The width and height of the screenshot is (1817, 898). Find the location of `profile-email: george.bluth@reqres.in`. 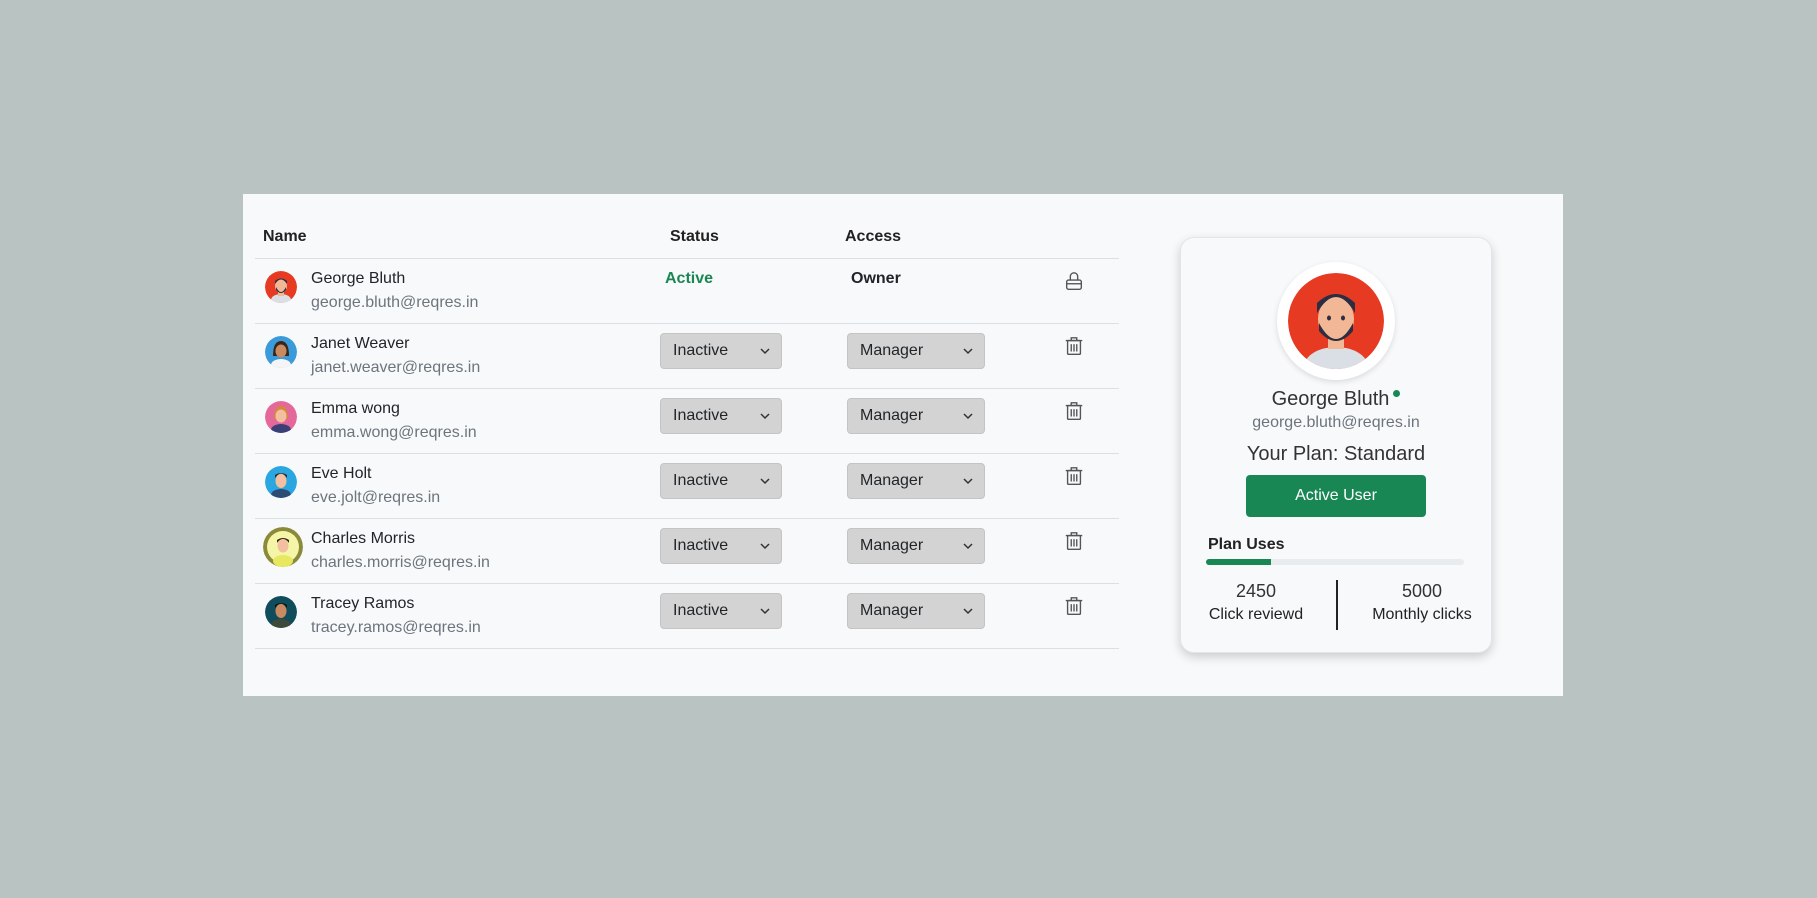

profile-email: george.bluth@reqres.in is located at coordinates (1336, 422).